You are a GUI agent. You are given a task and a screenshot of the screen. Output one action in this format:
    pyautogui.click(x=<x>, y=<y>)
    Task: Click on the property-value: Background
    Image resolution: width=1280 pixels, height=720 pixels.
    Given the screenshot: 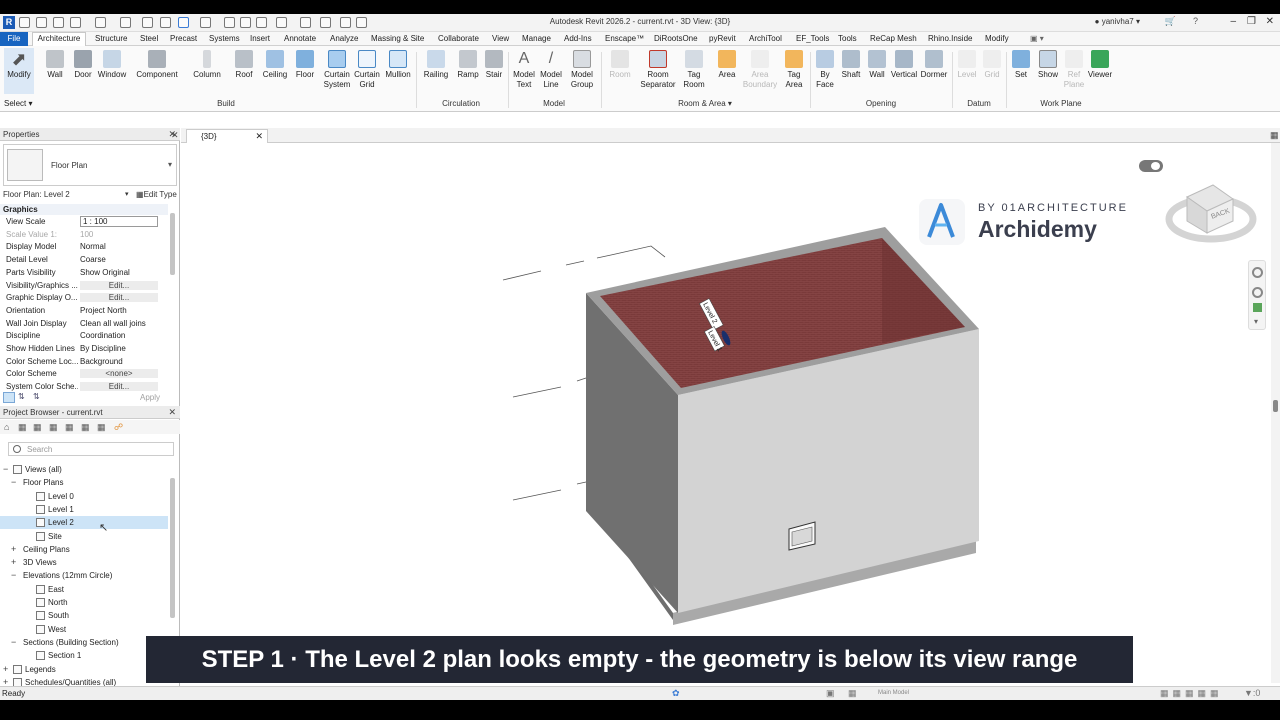 What is the action you would take?
    pyautogui.click(x=119, y=361)
    